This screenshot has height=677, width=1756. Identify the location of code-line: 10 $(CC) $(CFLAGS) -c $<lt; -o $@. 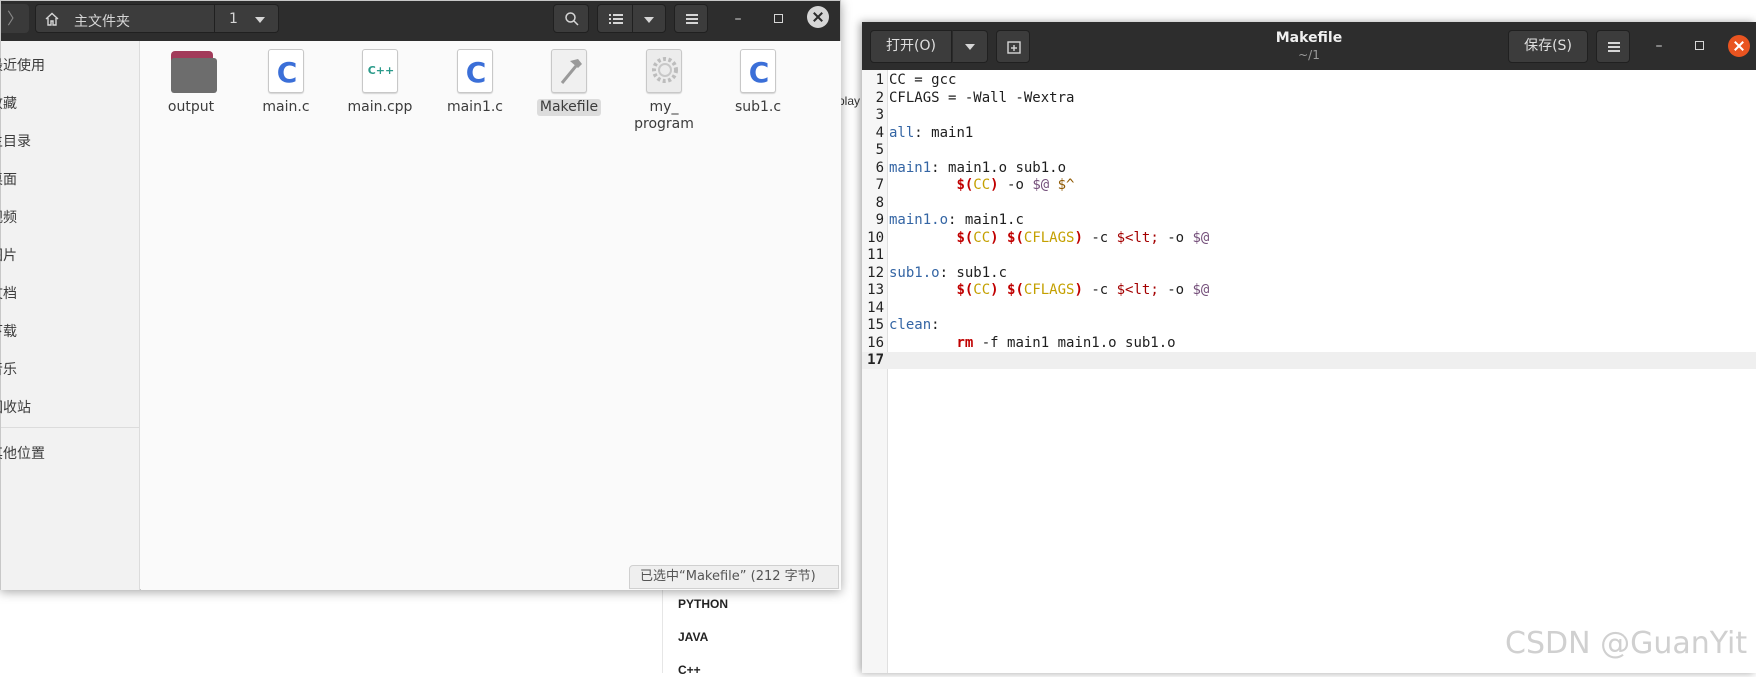
(1309, 238).